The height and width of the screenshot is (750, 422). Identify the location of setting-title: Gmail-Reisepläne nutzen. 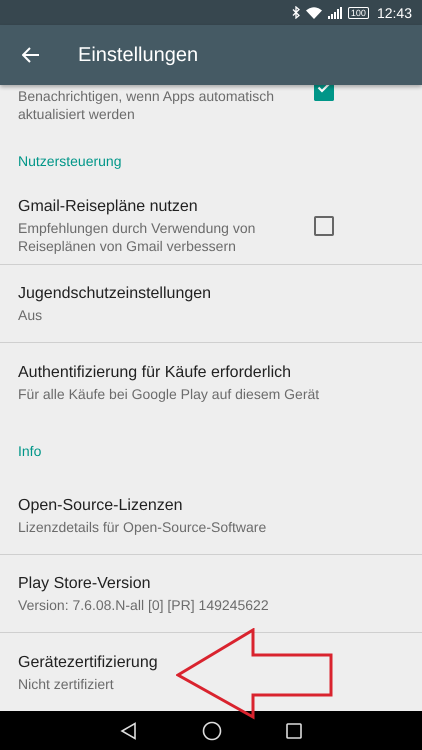
(156, 206).